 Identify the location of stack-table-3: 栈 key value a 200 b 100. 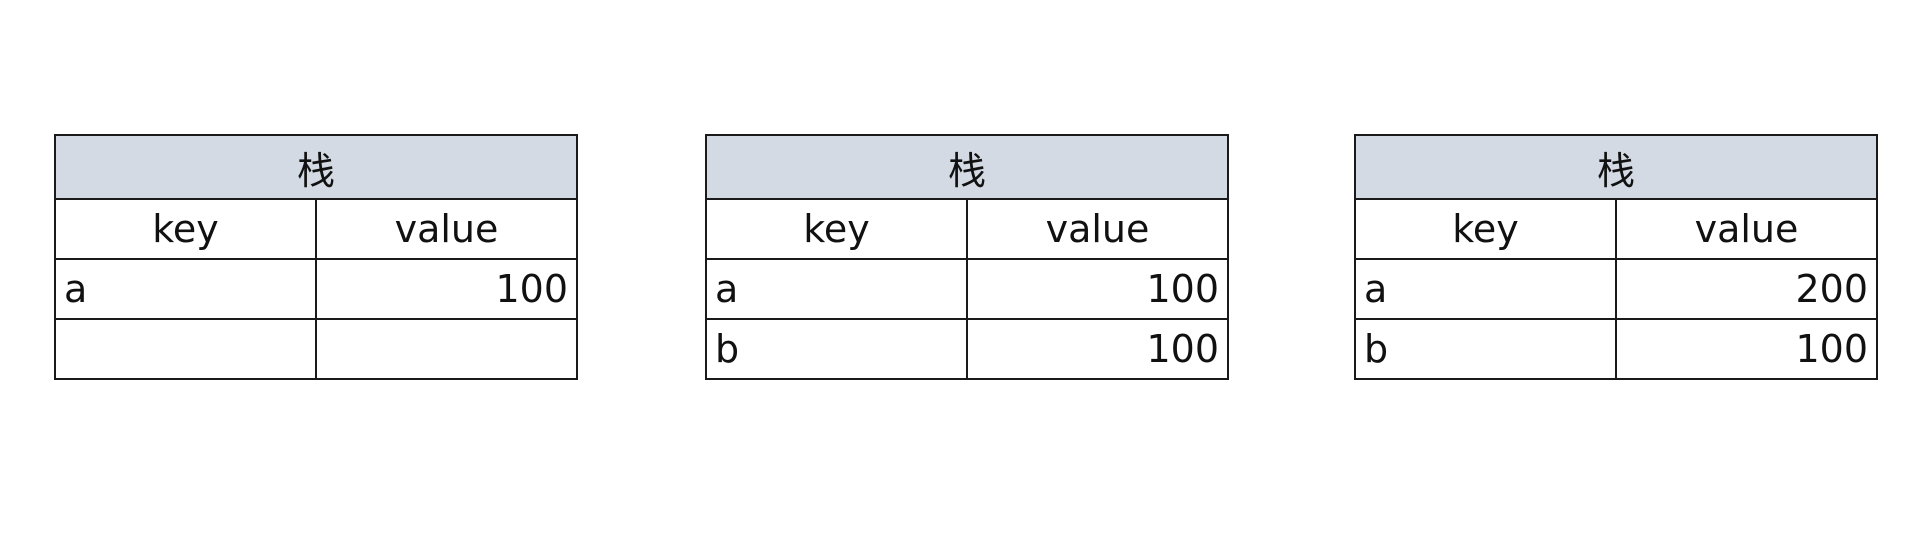
(1616, 257).